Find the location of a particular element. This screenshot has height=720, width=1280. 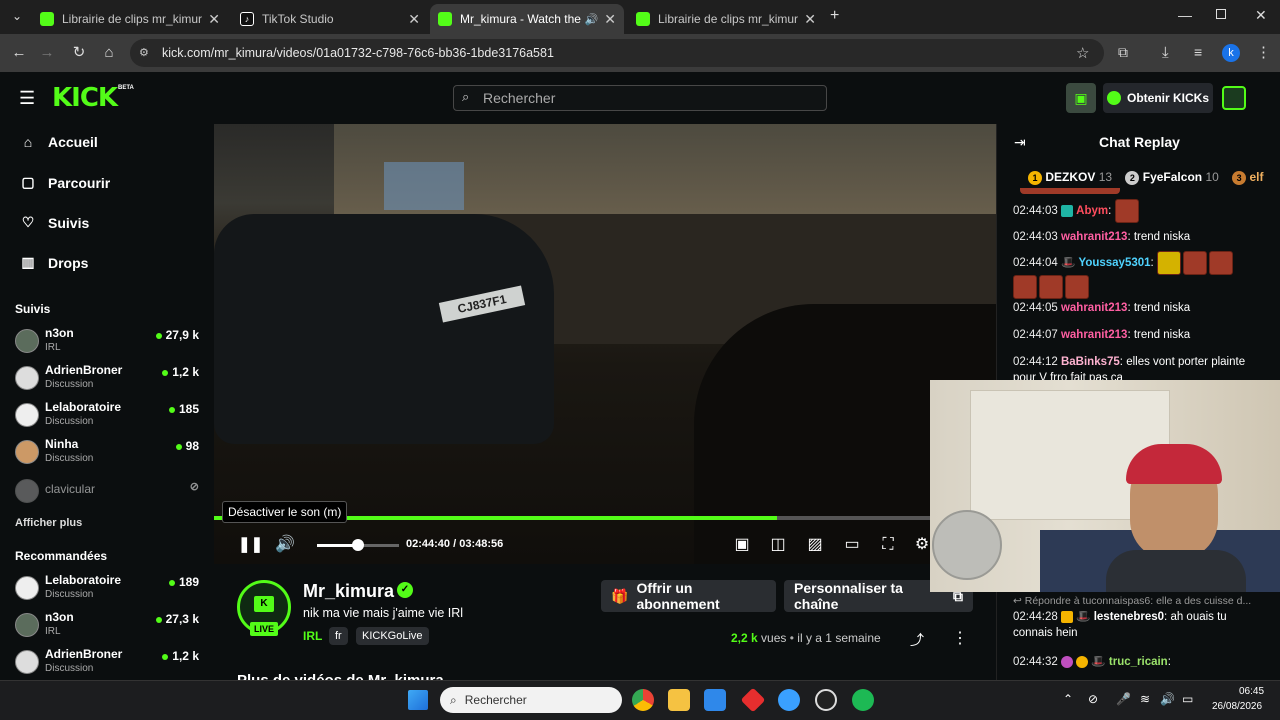

forward-icon: → is located at coordinates (47, 53).